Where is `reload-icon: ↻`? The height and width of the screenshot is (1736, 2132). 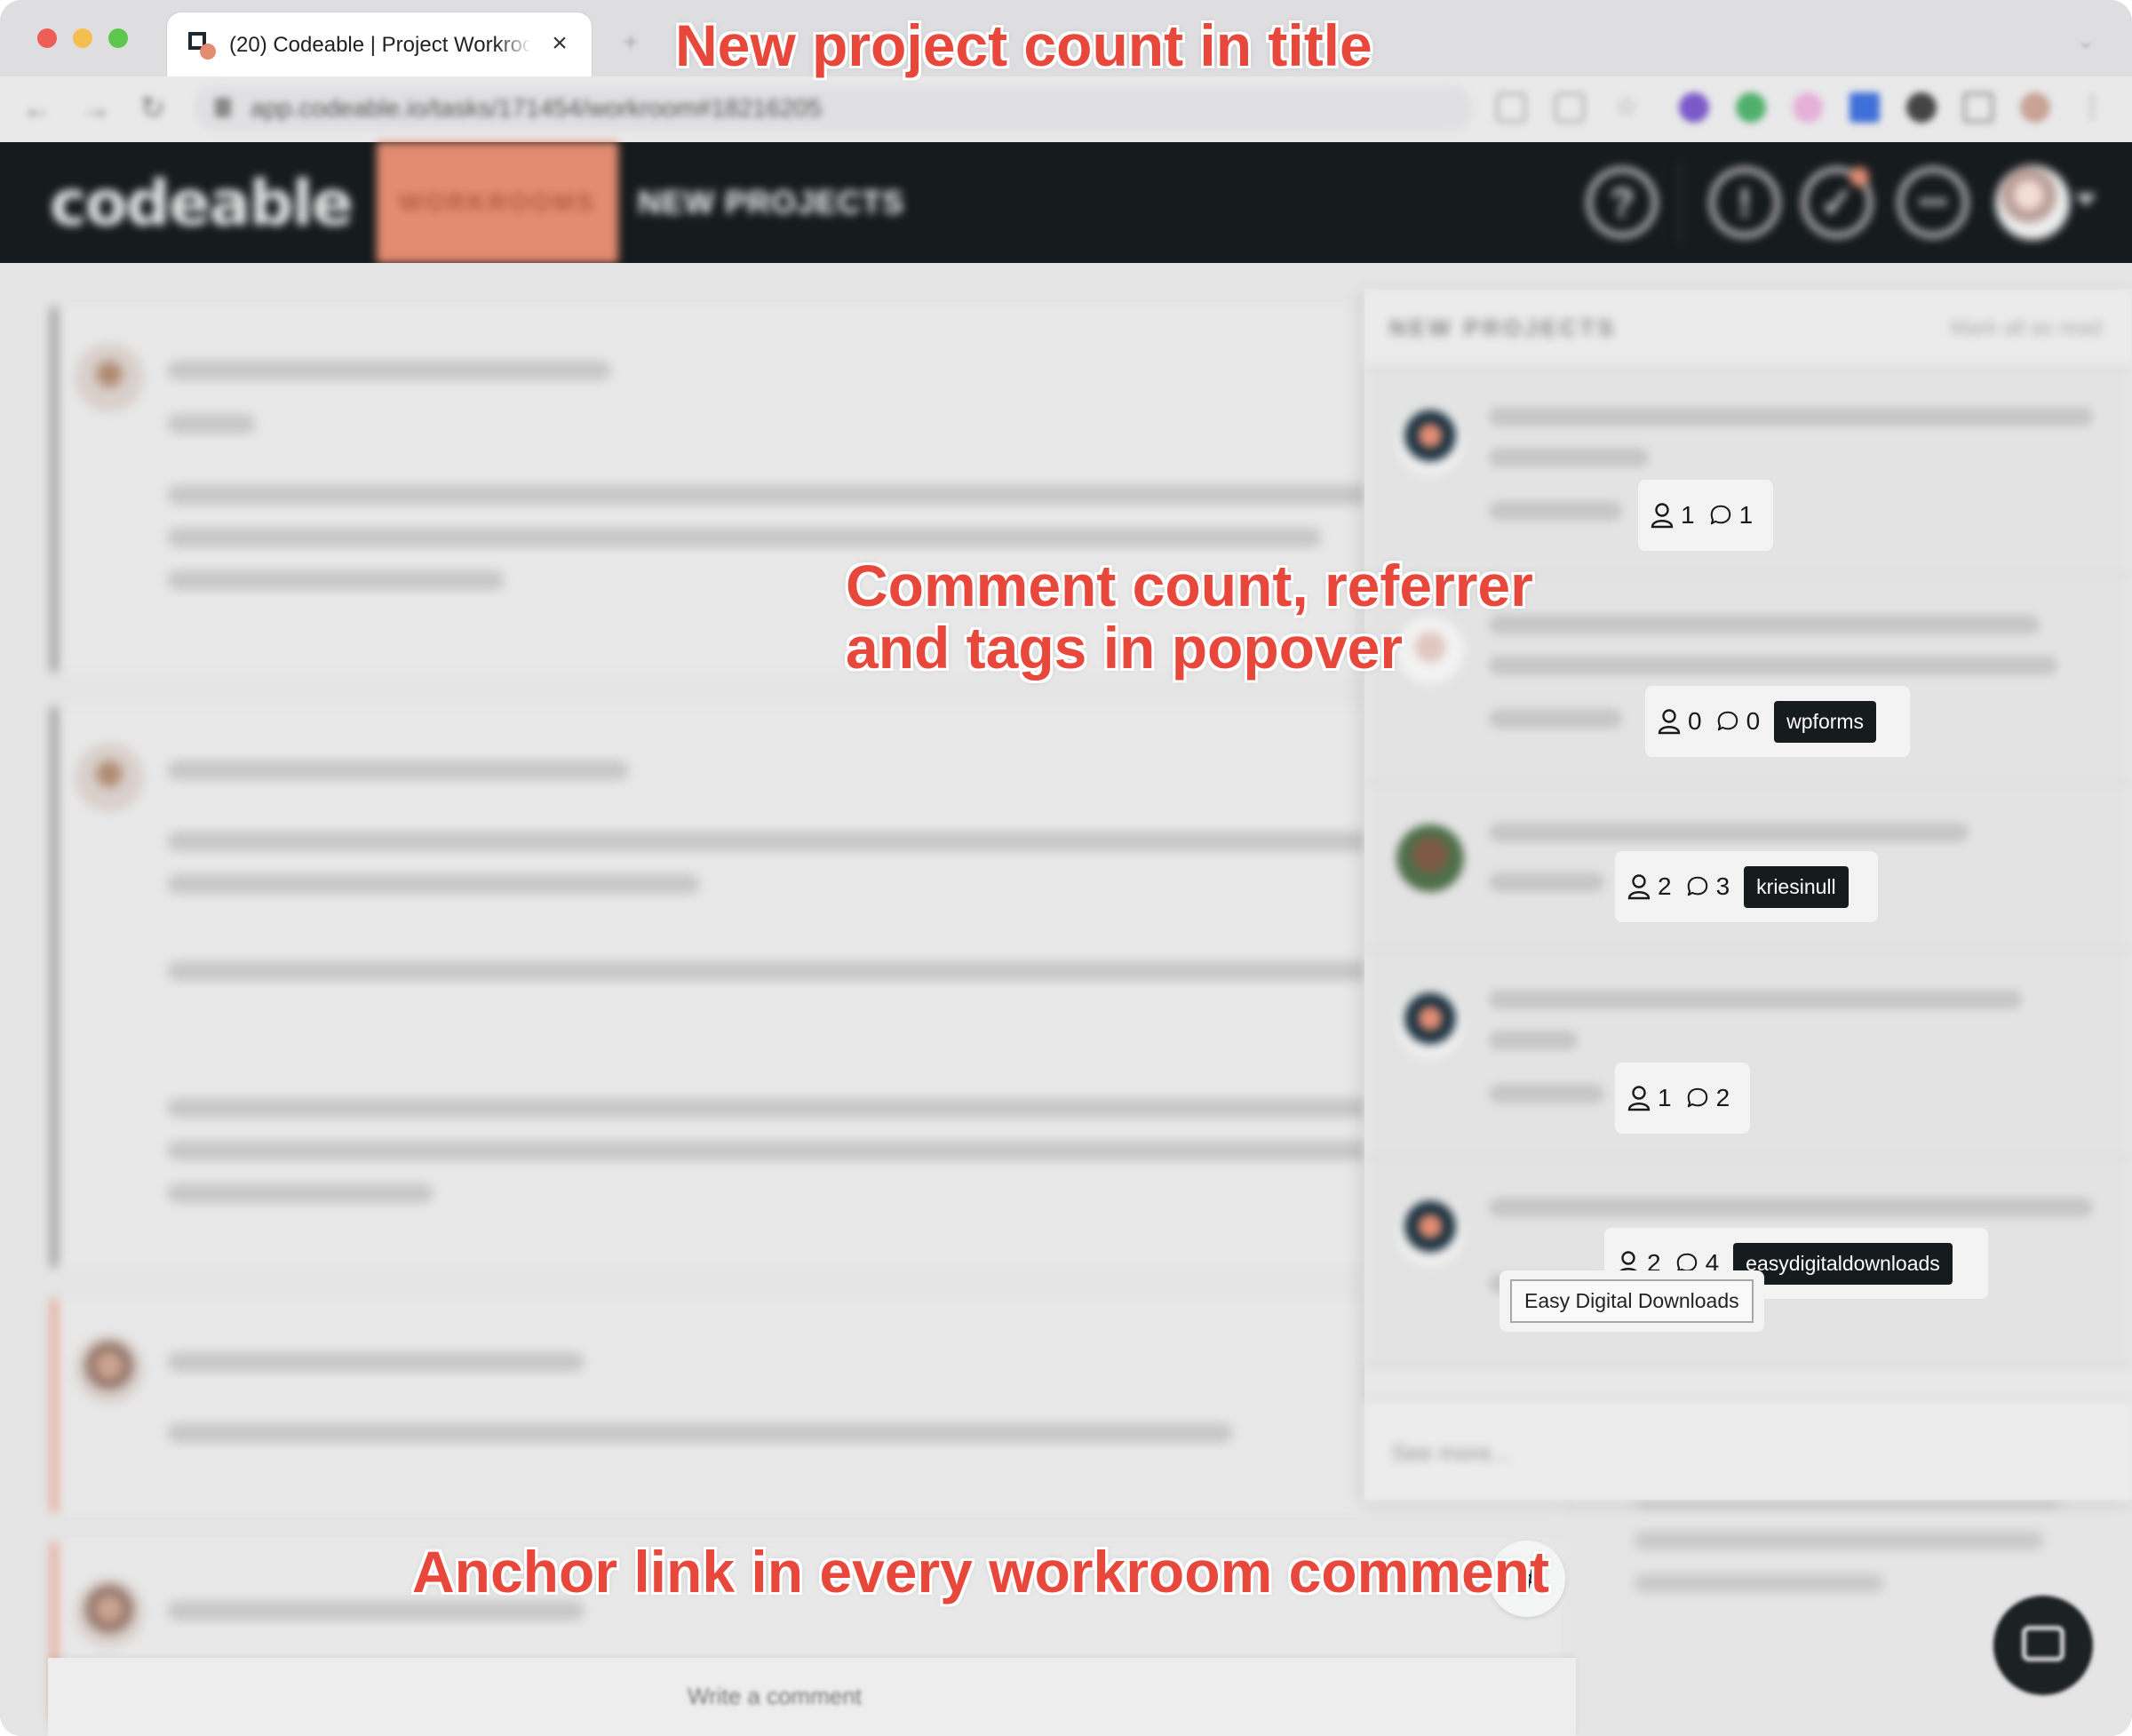
reload-icon: ↻ is located at coordinates (153, 108).